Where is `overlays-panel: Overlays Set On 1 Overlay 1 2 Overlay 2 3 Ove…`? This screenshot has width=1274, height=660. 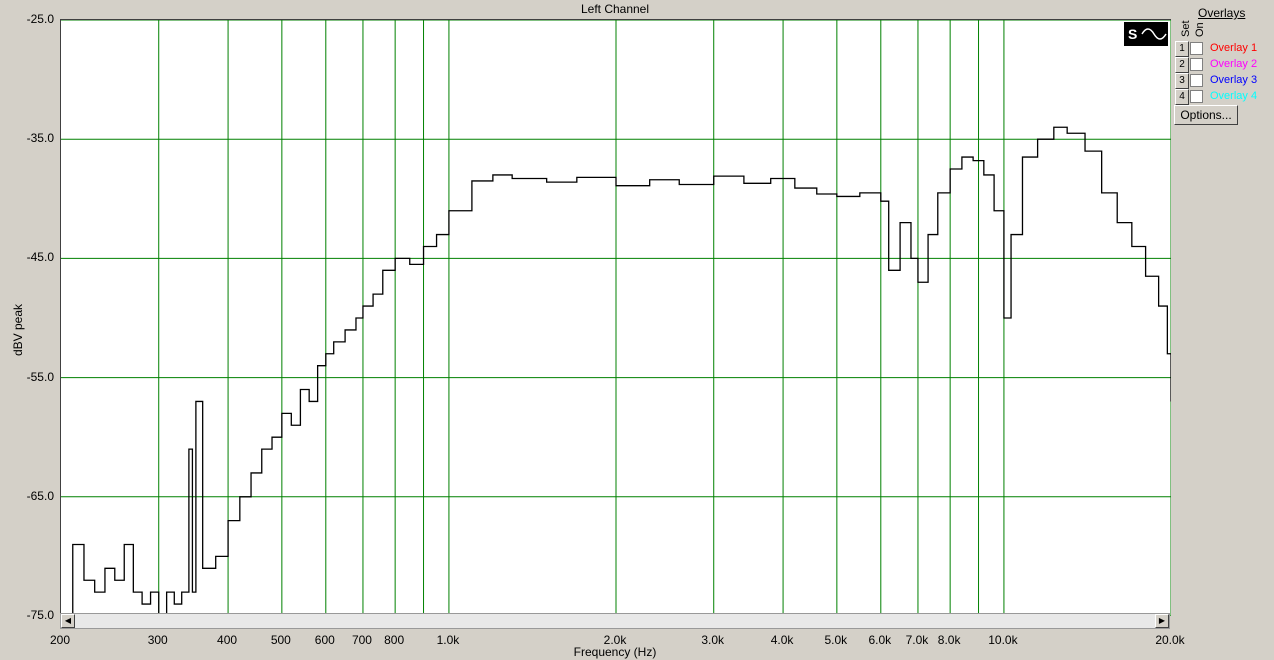 overlays-panel: Overlays Set On 1 Overlay 1 2 Overlay 2 3 Ove… is located at coordinates (1223, 330).